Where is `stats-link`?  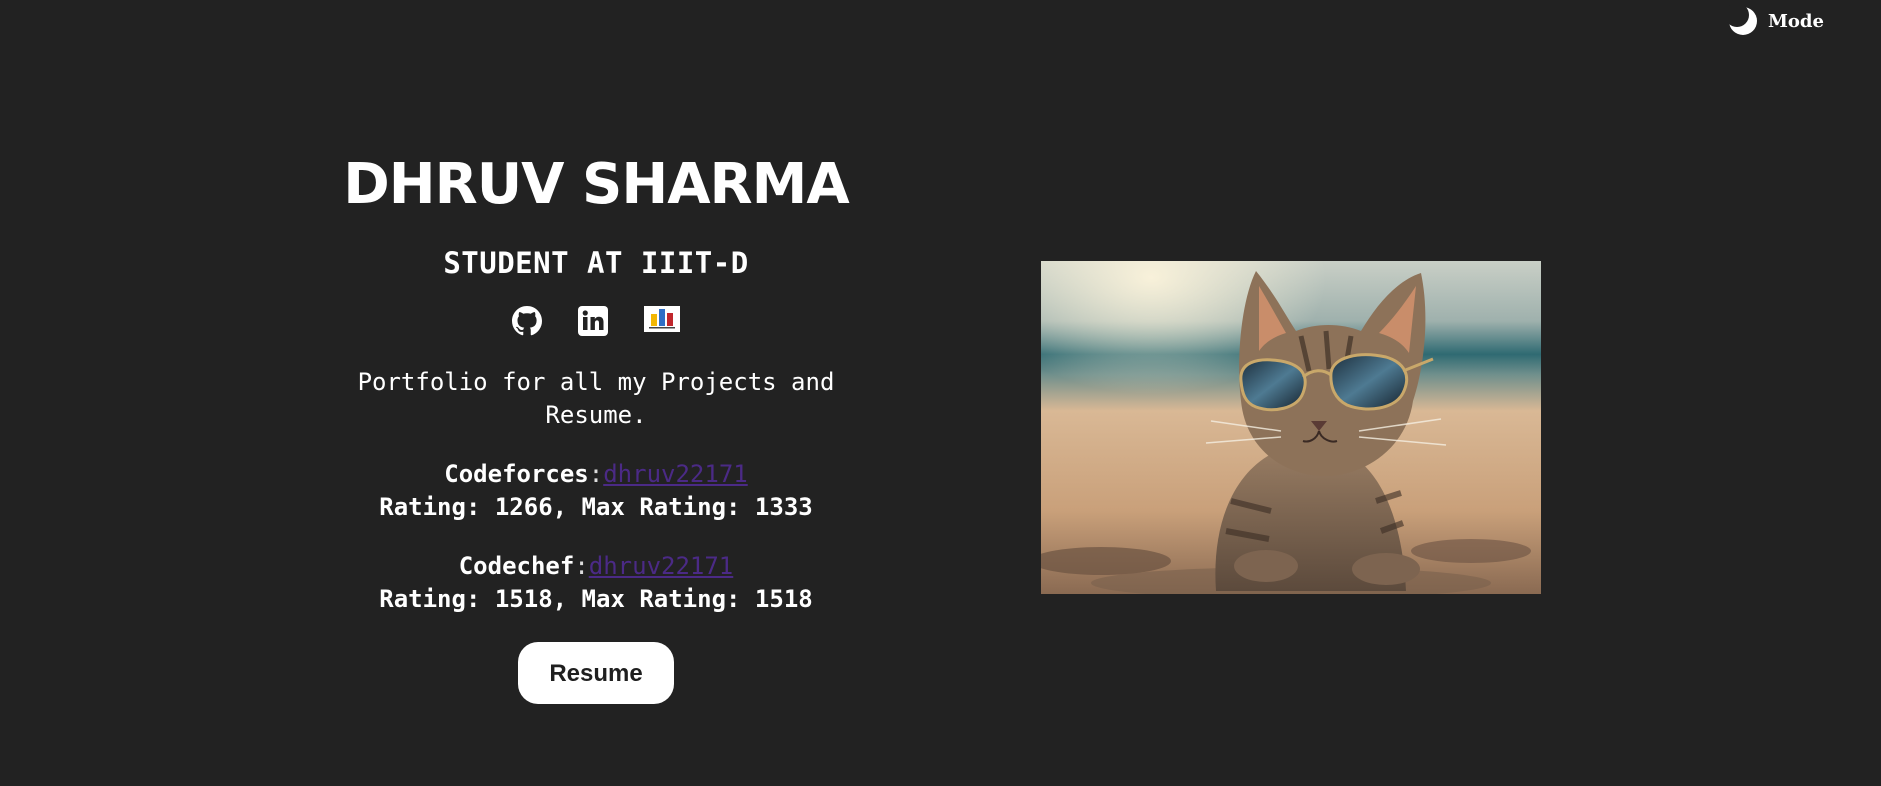 stats-link is located at coordinates (662, 321).